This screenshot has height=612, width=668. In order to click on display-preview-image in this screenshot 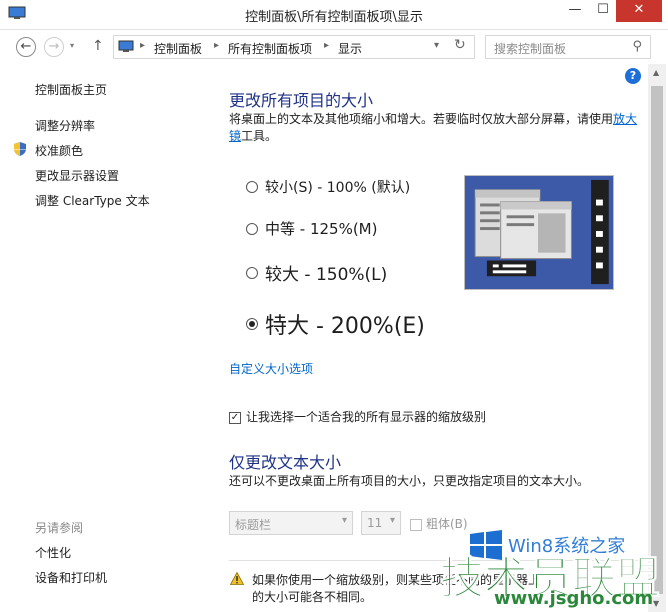, I will do `click(539, 232)`.